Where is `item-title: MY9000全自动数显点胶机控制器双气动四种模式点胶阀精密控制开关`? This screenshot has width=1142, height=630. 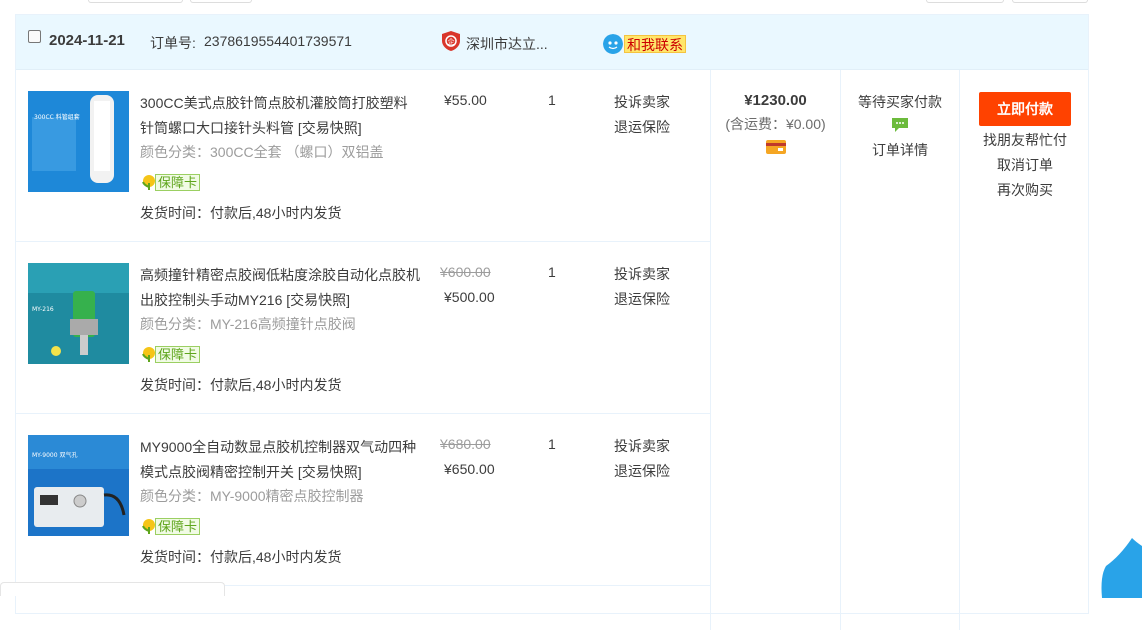
item-title: MY9000全自动数显点胶机控制器双气动四种模式点胶阀精密控制开关 is located at coordinates (278, 459).